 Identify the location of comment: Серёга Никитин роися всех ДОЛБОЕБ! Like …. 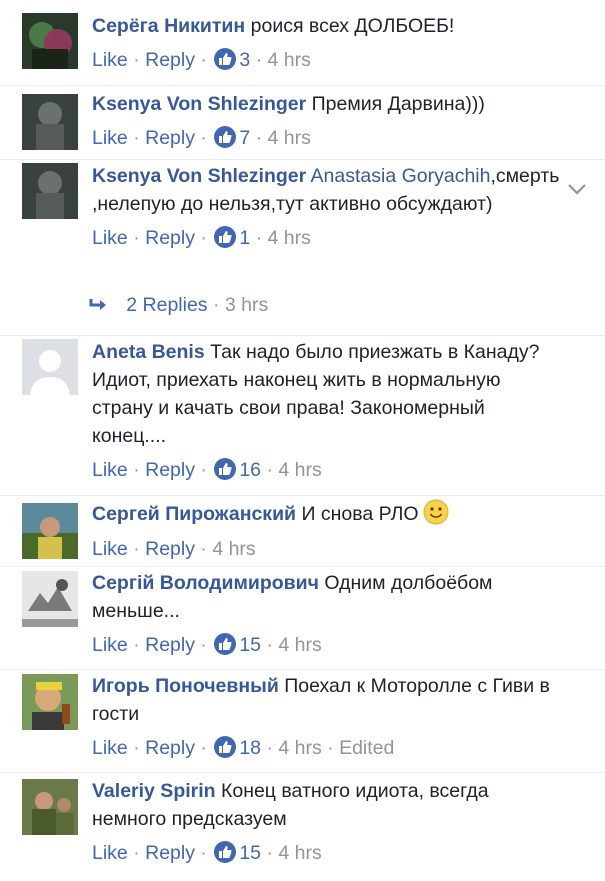
(302, 43).